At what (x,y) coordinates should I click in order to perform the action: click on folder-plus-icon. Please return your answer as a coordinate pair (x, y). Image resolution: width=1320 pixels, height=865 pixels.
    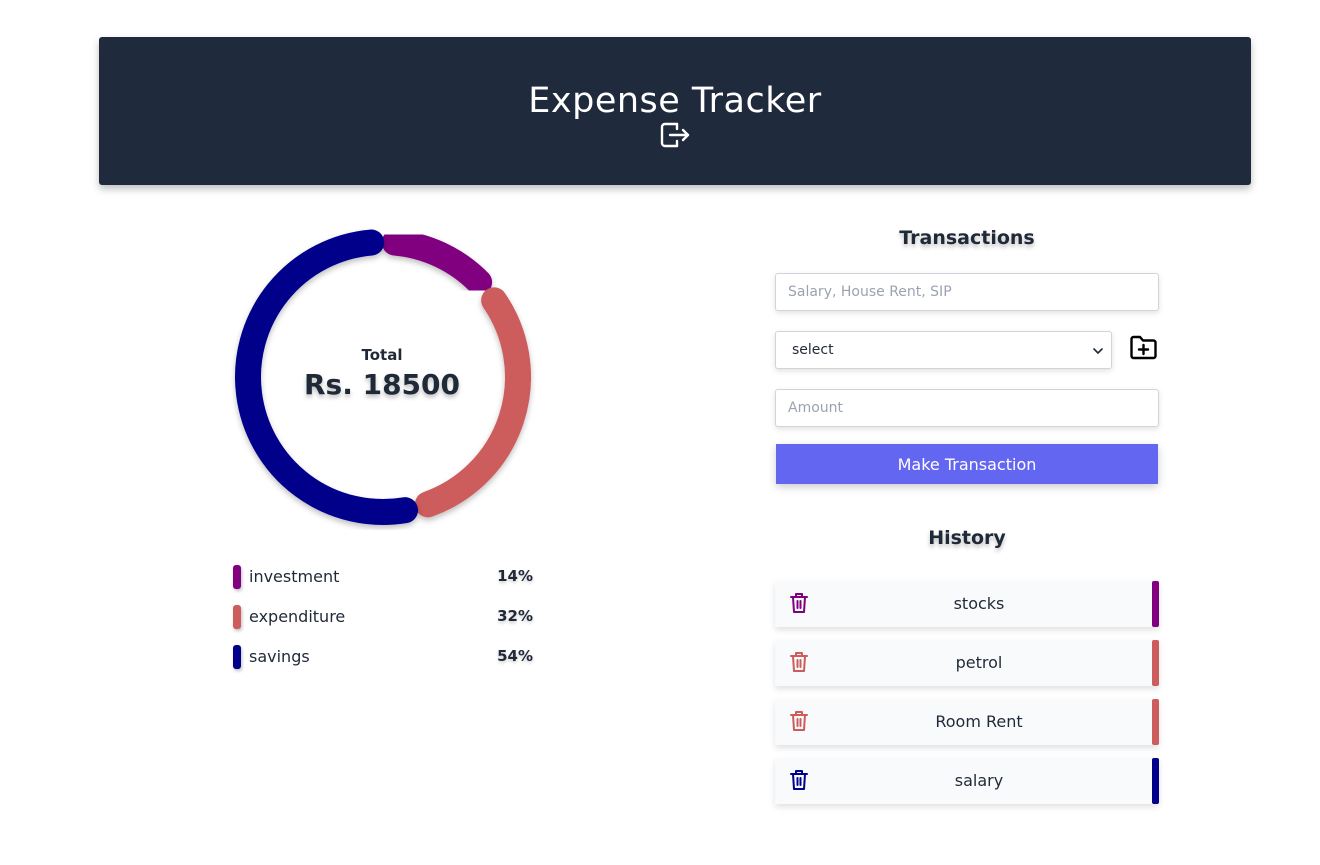
    Looking at the image, I should click on (1143, 347).